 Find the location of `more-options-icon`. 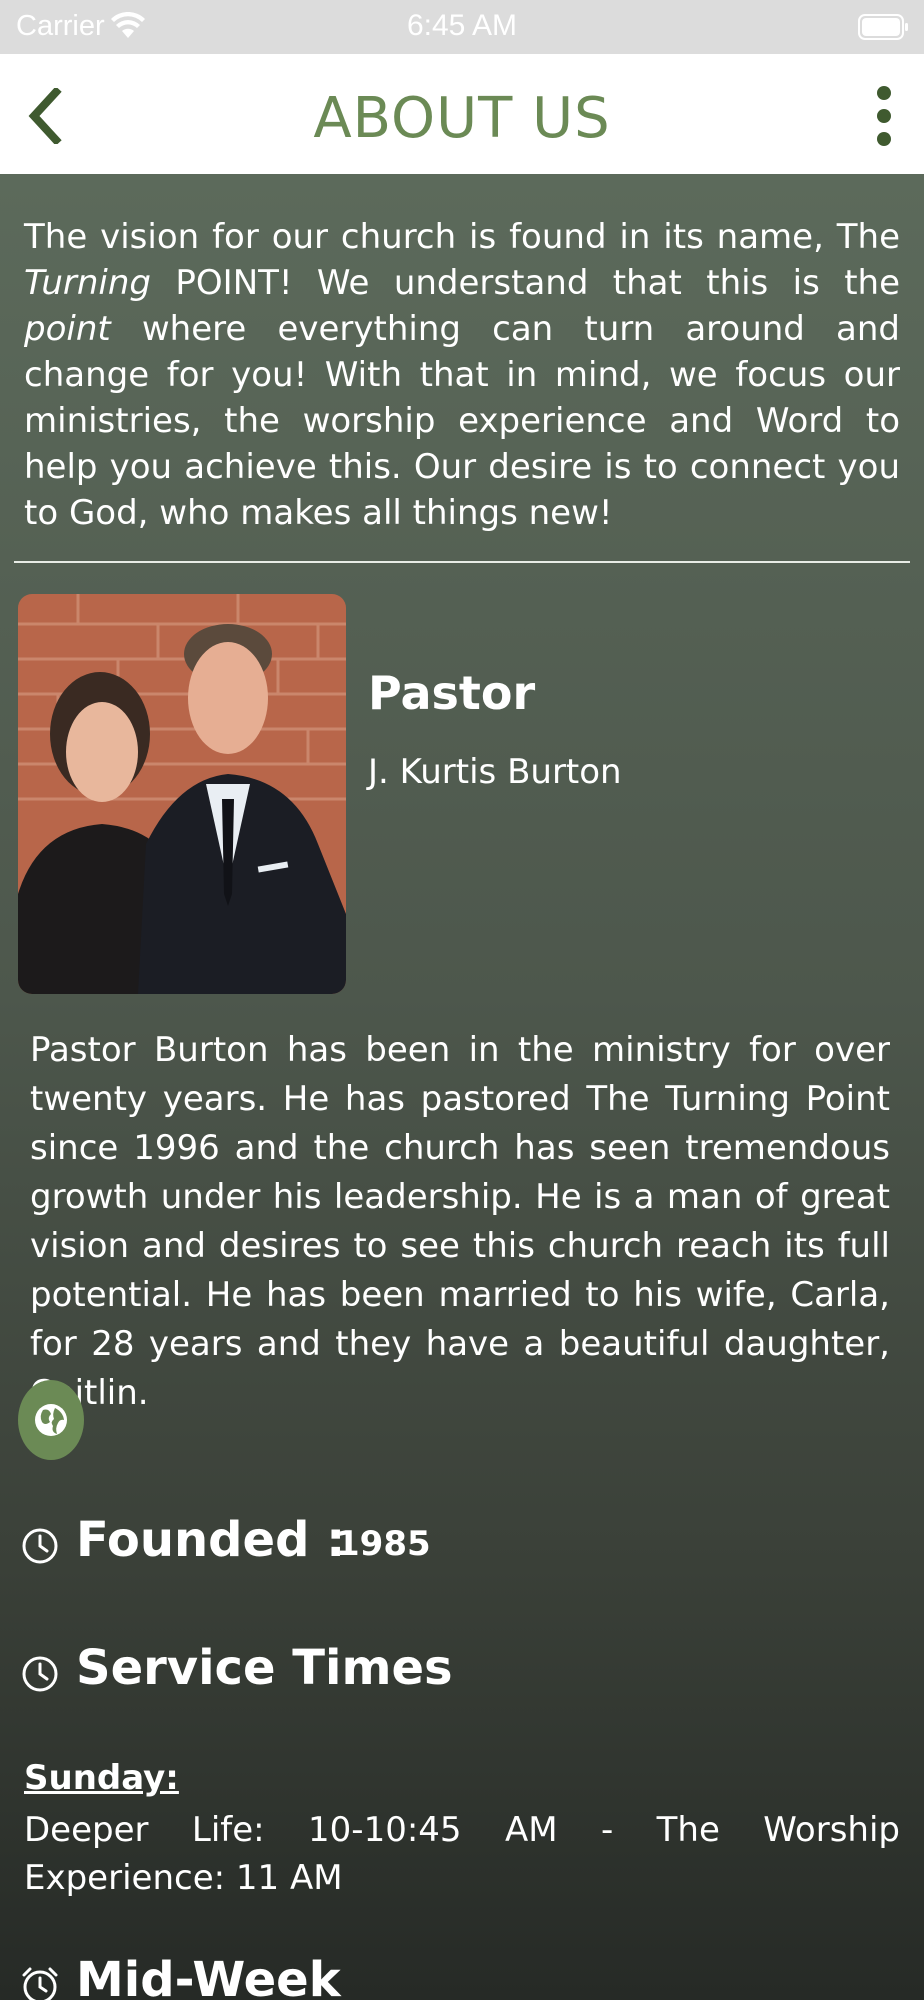

more-options-icon is located at coordinates (884, 116).